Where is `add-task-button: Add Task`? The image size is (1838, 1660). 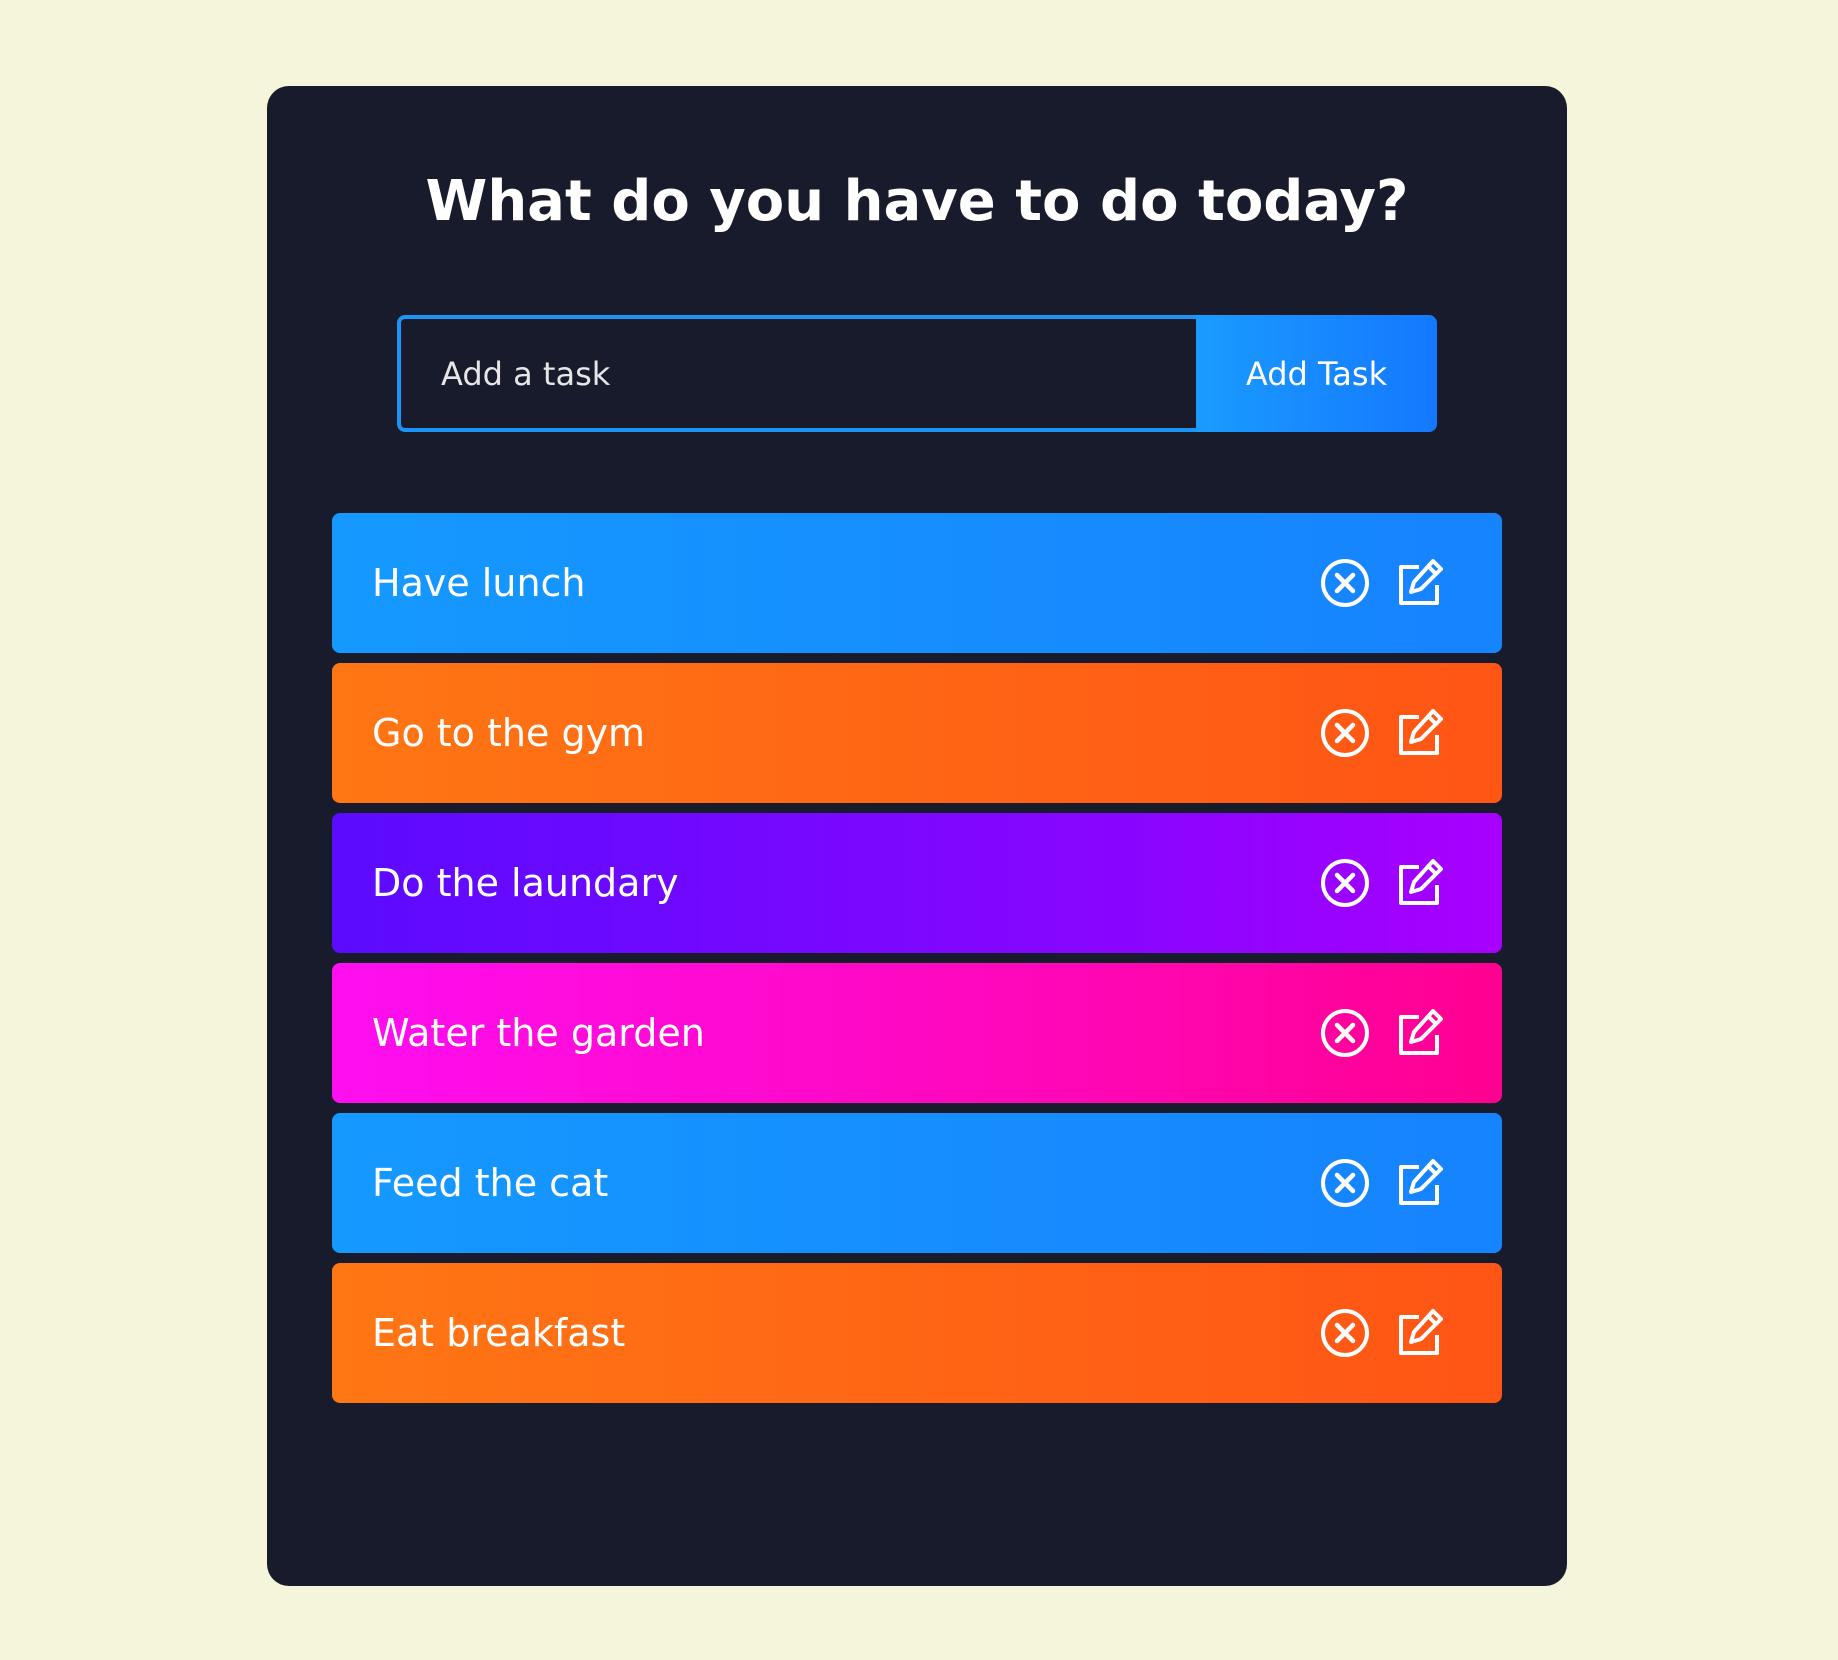
add-task-button: Add Task is located at coordinates (1316, 373).